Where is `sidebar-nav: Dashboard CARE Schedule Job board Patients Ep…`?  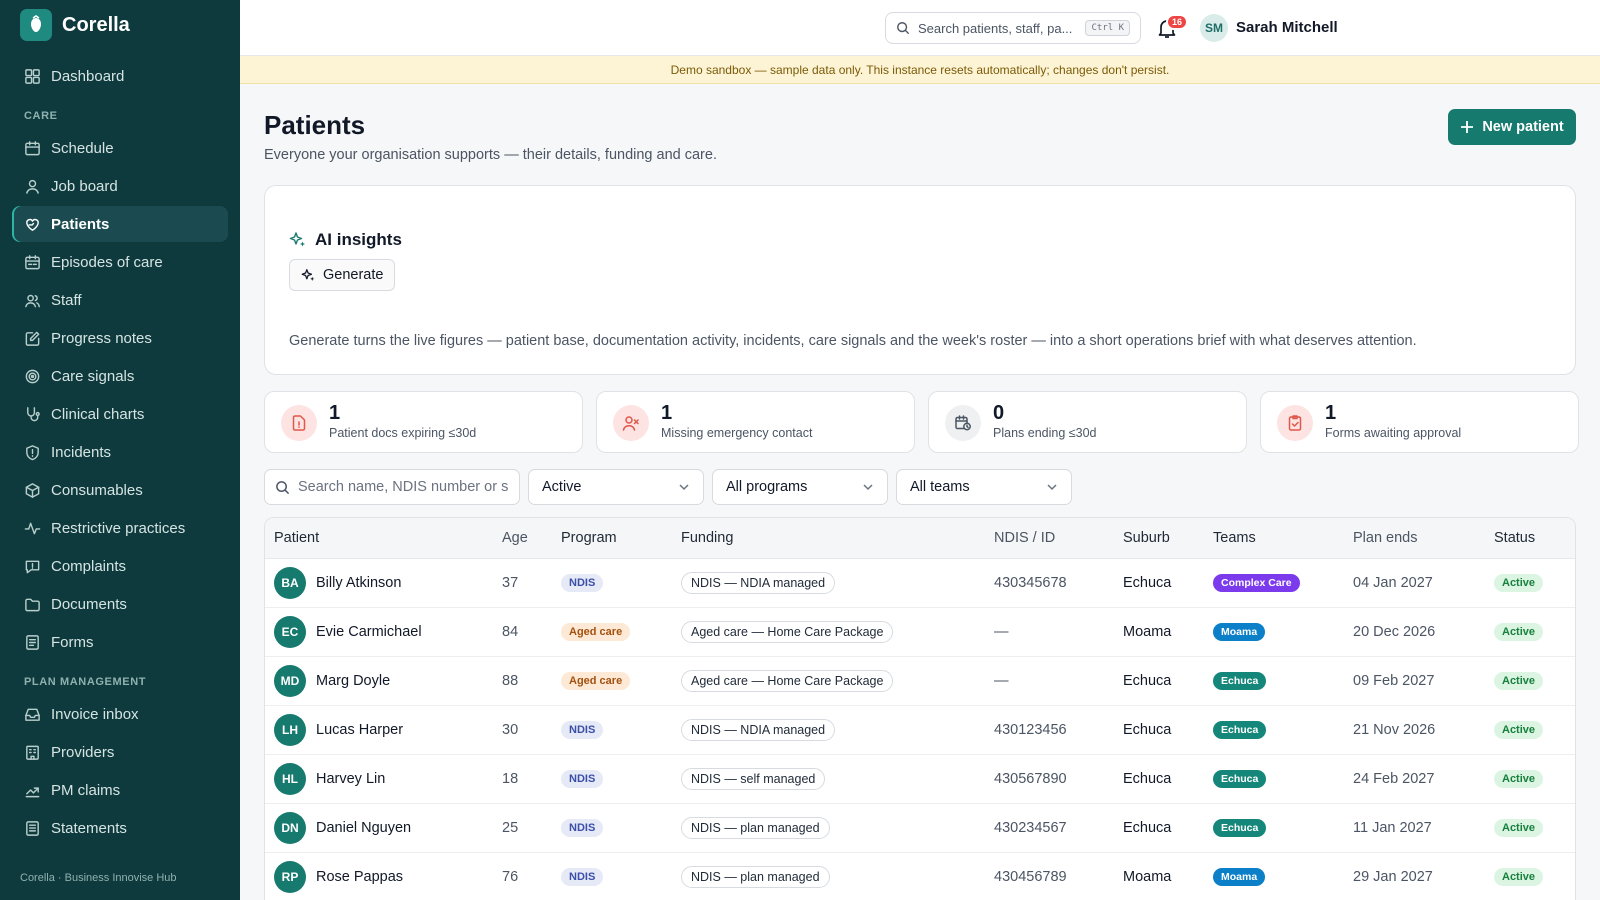 sidebar-nav: Dashboard CARE Schedule Job board Patients Ep… is located at coordinates (120, 452).